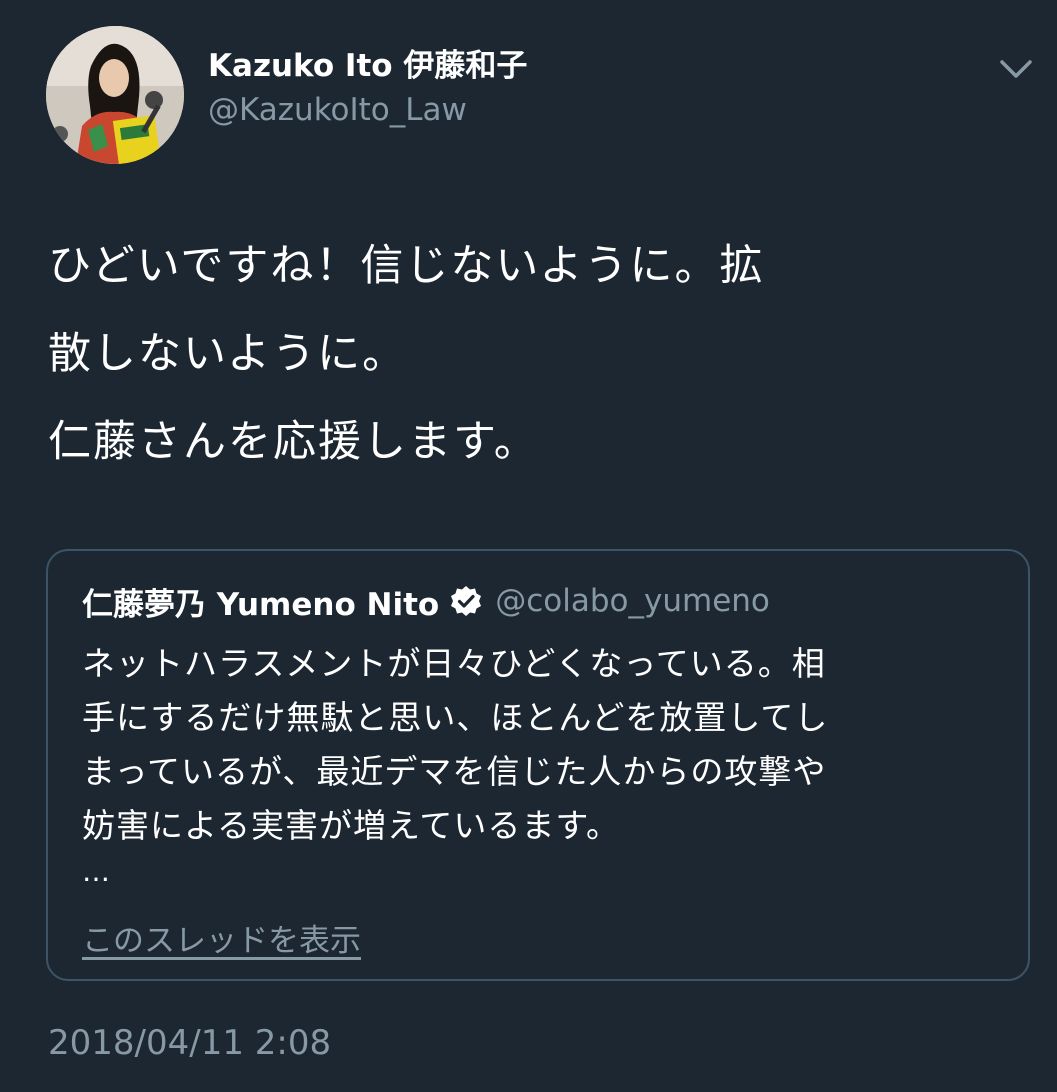  I want to click on tweet-text-line: 仁藤さんを応援します。, so click(293, 442).